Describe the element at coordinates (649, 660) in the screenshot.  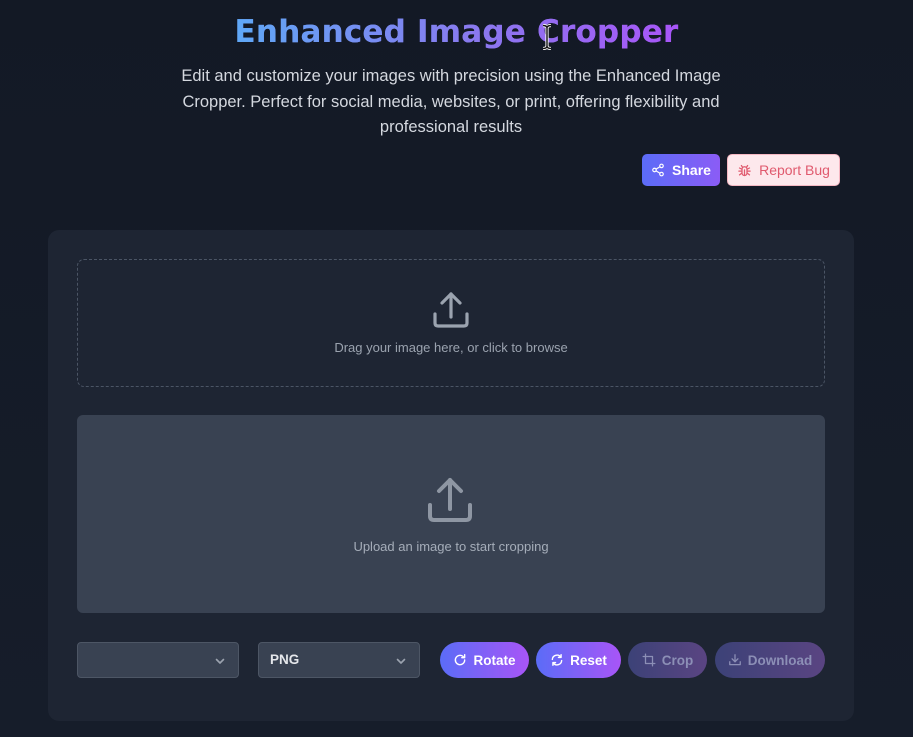
I see `crop-icon` at that location.